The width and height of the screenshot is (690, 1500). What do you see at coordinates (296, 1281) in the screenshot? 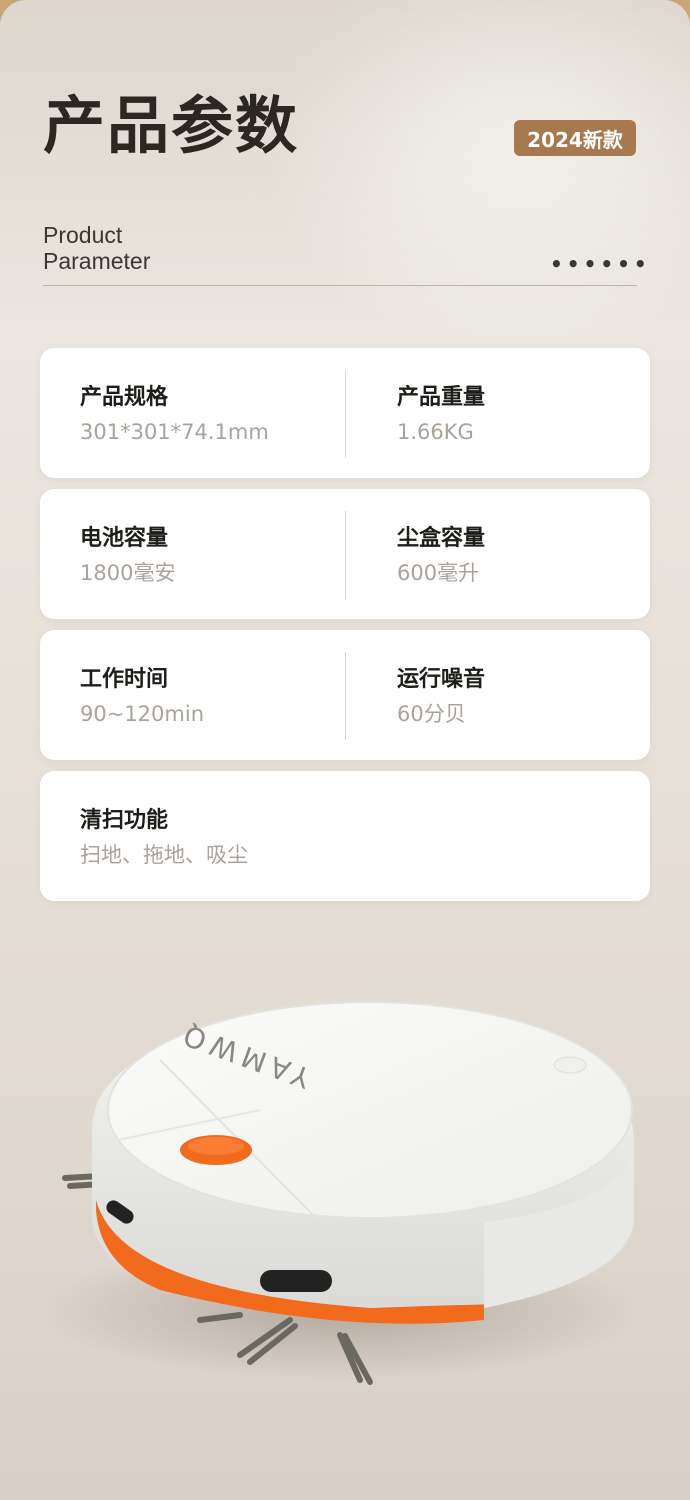
I see `front-sensor-window` at bounding box center [296, 1281].